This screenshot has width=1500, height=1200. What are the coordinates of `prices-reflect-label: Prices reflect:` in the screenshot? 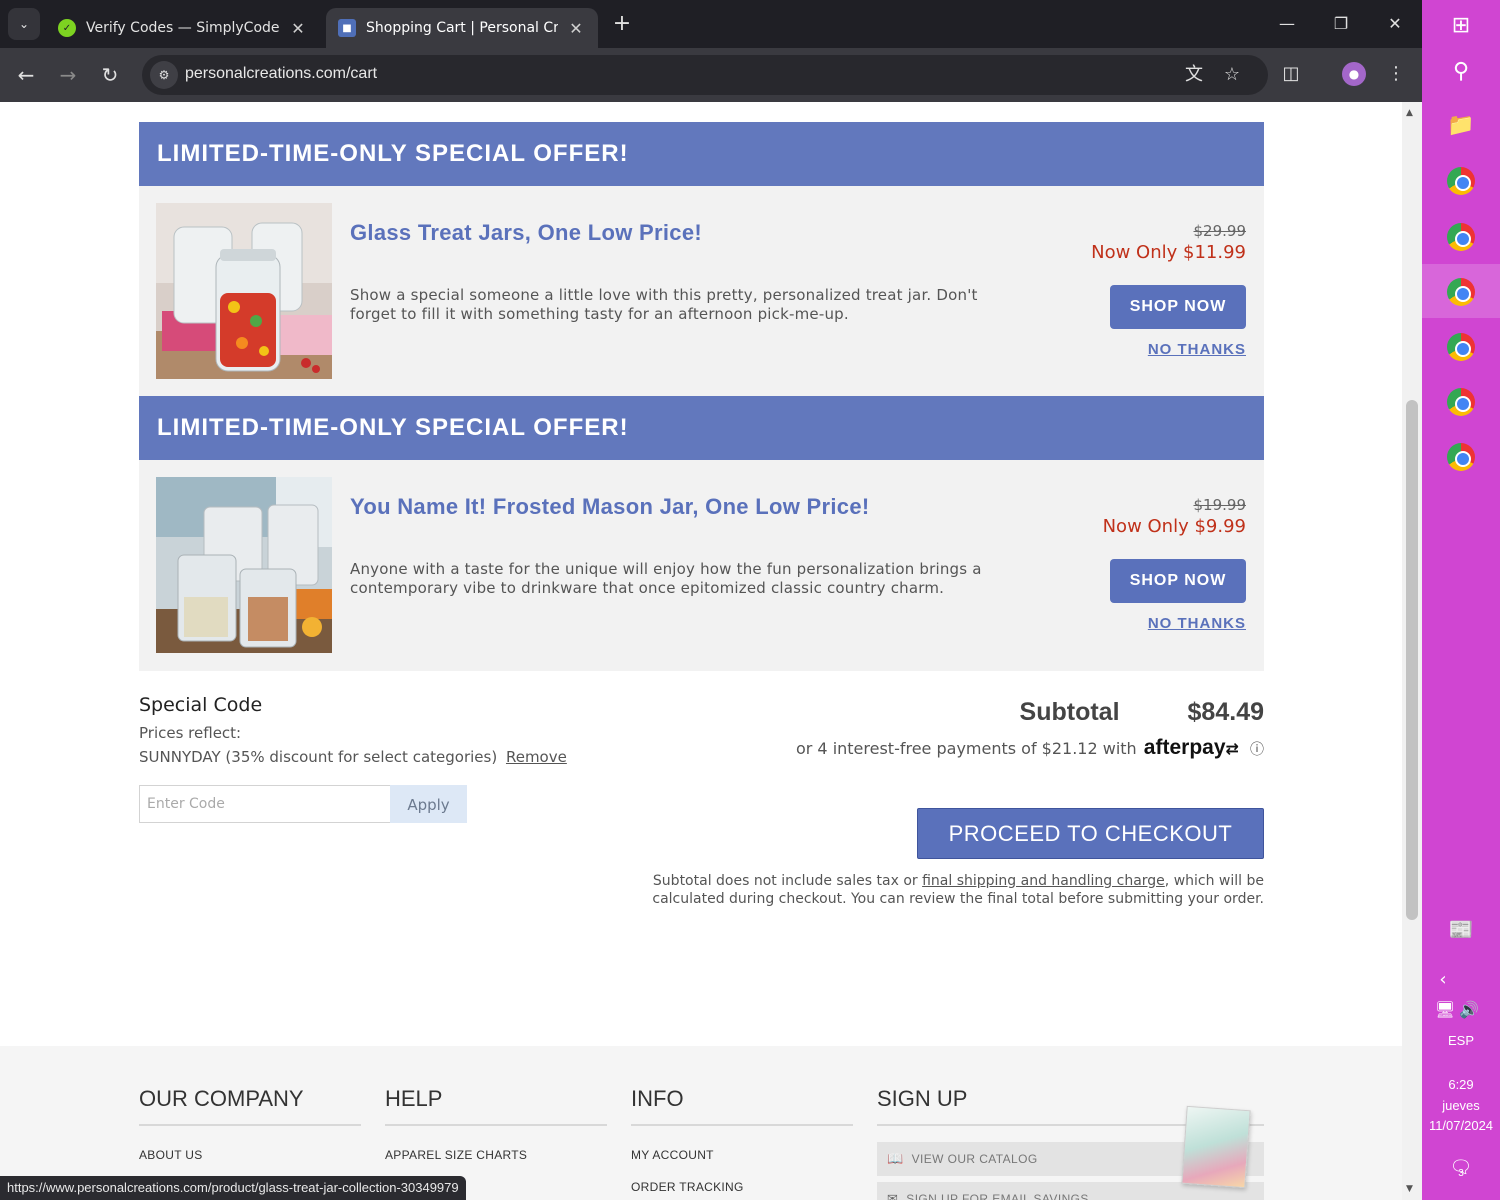 It's located at (190, 733).